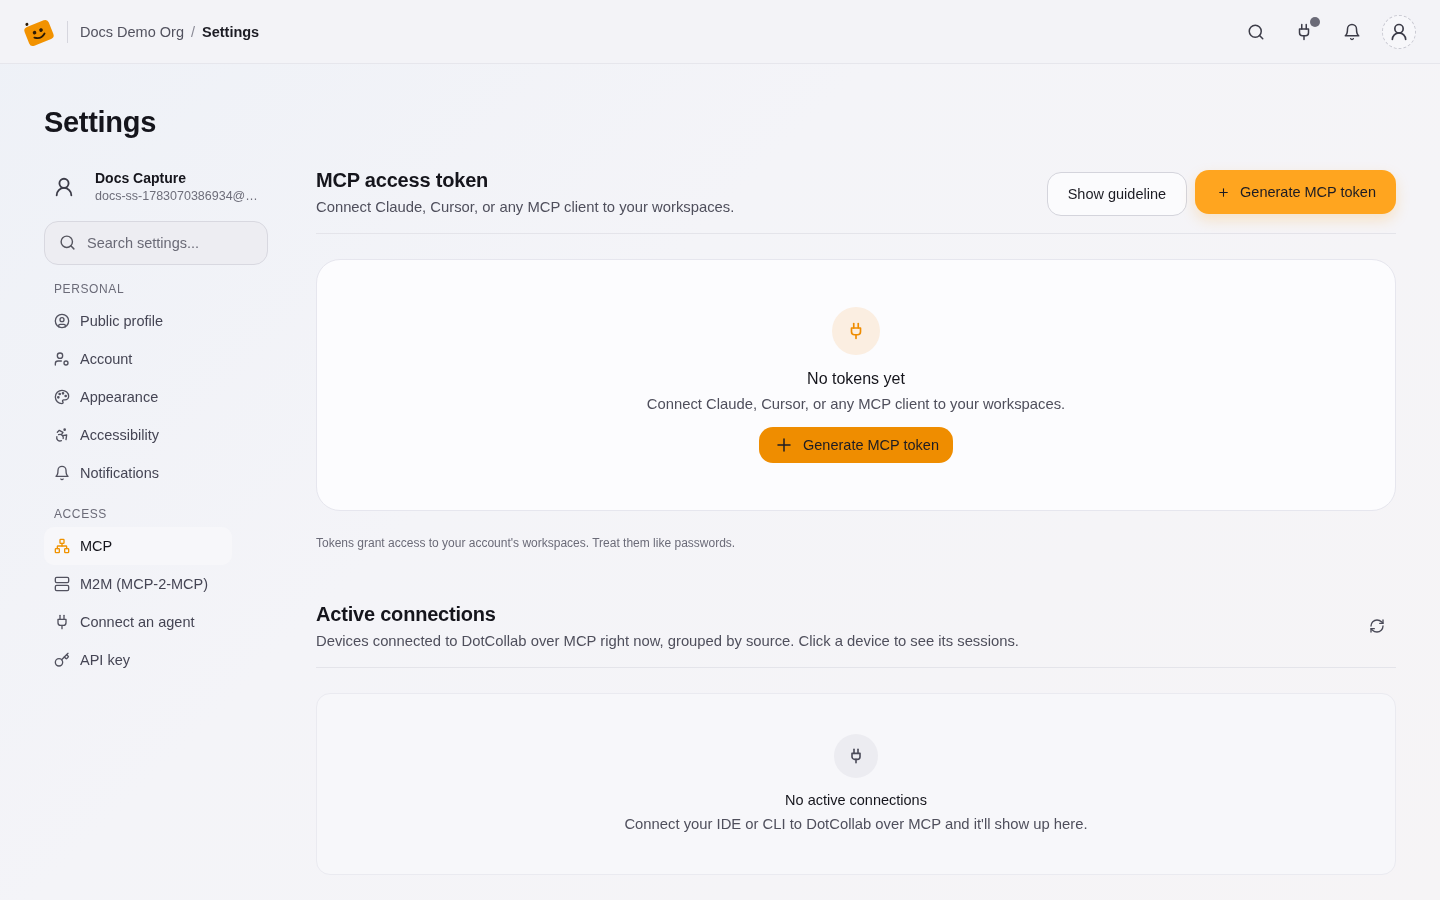 Image resolution: width=1440 pixels, height=900 pixels. What do you see at coordinates (80, 514) in the screenshot?
I see `section-heading: ACCESS` at bounding box center [80, 514].